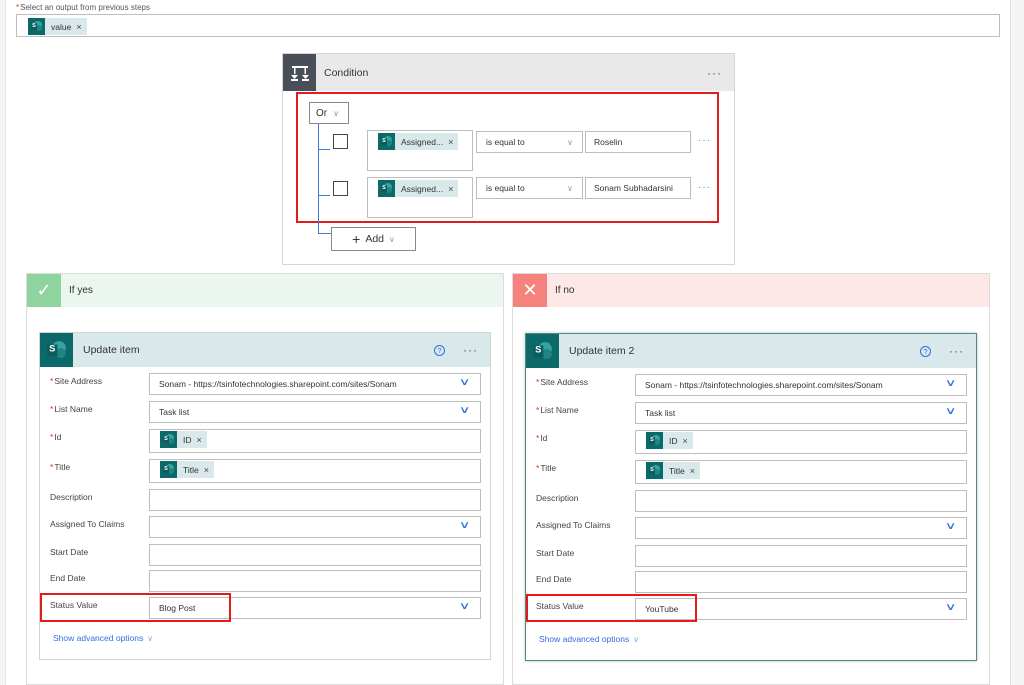 Image resolution: width=1024 pixels, height=685 pixels. What do you see at coordinates (508, 25) in the screenshot?
I see `select-output-field: S value ×` at bounding box center [508, 25].